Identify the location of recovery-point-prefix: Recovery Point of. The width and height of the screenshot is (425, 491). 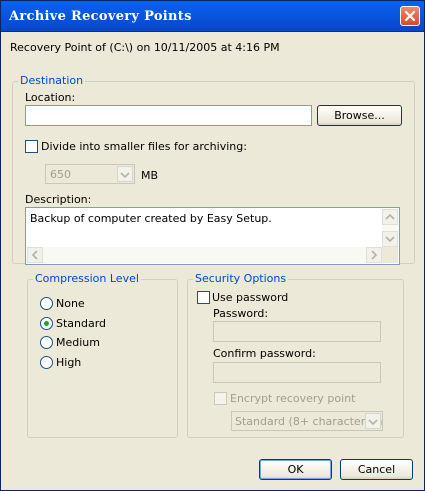
(58, 47).